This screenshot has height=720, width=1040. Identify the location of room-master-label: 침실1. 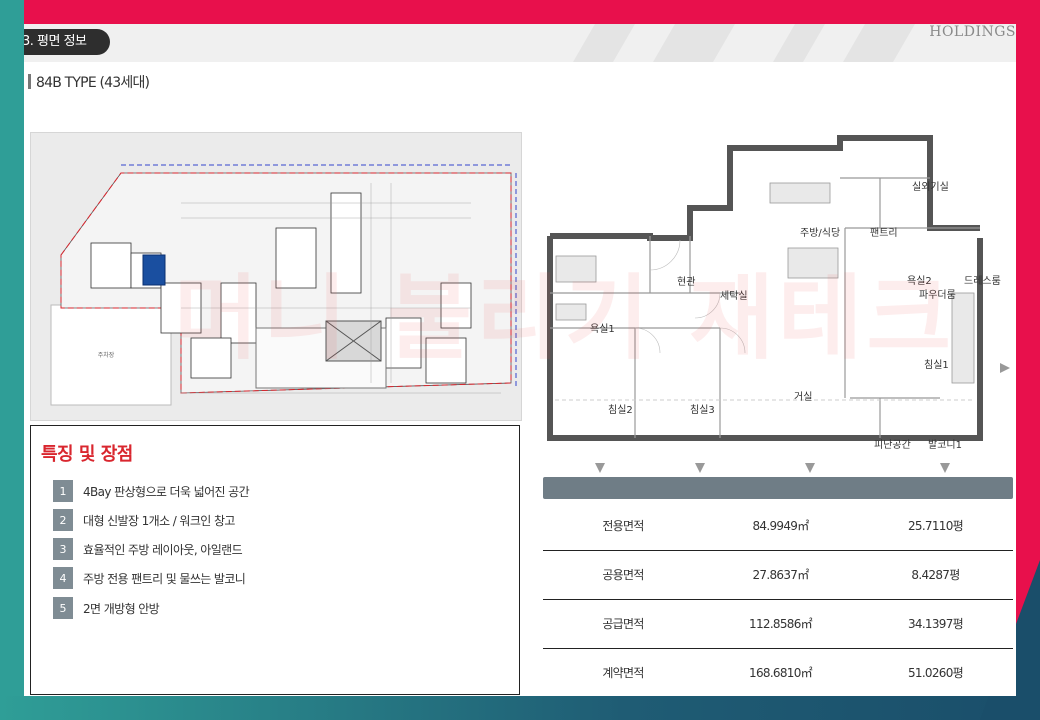
(936, 365).